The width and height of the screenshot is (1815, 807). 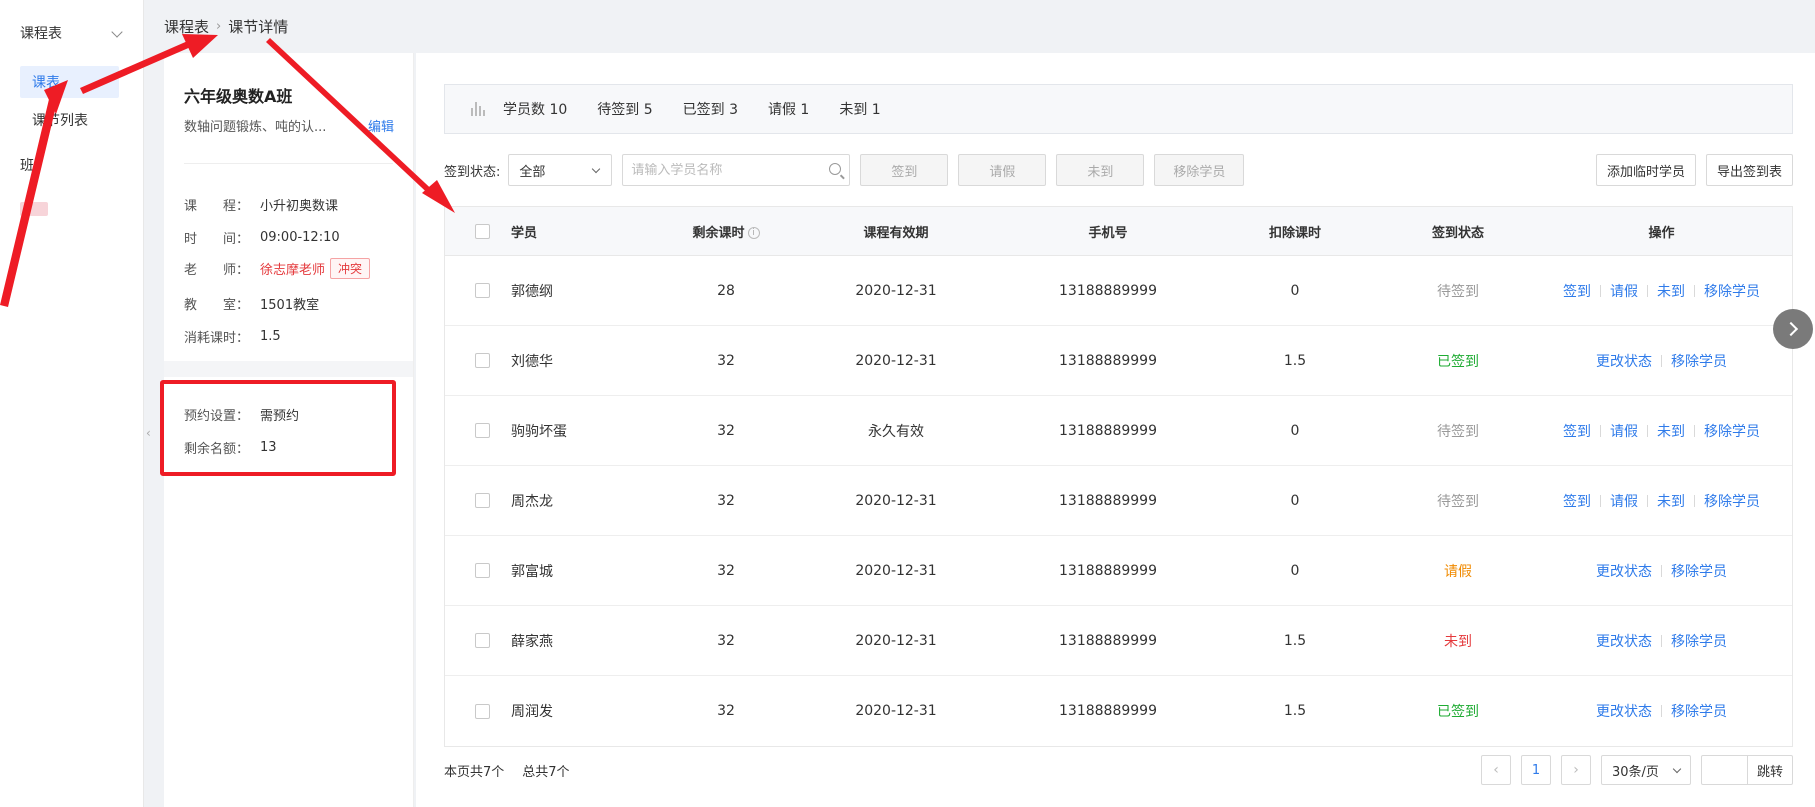 What do you see at coordinates (27, 165) in the screenshot?
I see `nav-group-class: 班` at bounding box center [27, 165].